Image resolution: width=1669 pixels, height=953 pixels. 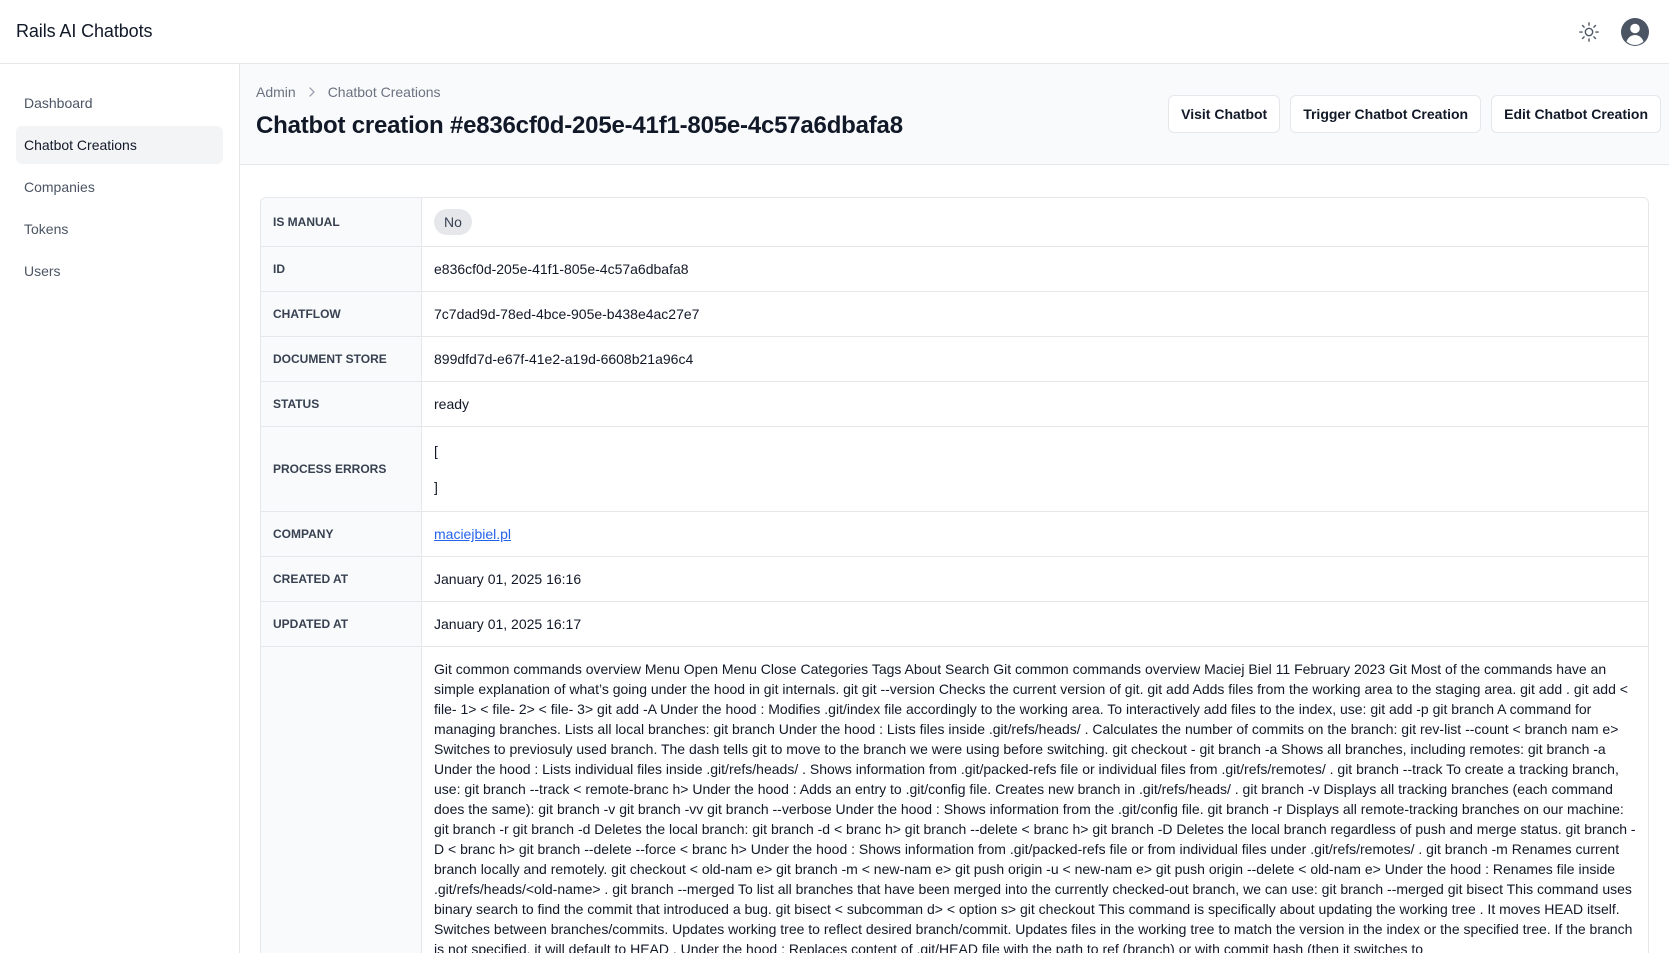 I want to click on chevron-right-icon, so click(x=312, y=92).